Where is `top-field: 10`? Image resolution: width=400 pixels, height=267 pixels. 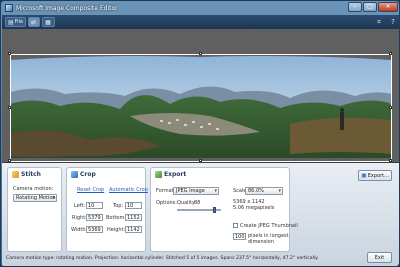
top-field: 10 is located at coordinates (133, 205).